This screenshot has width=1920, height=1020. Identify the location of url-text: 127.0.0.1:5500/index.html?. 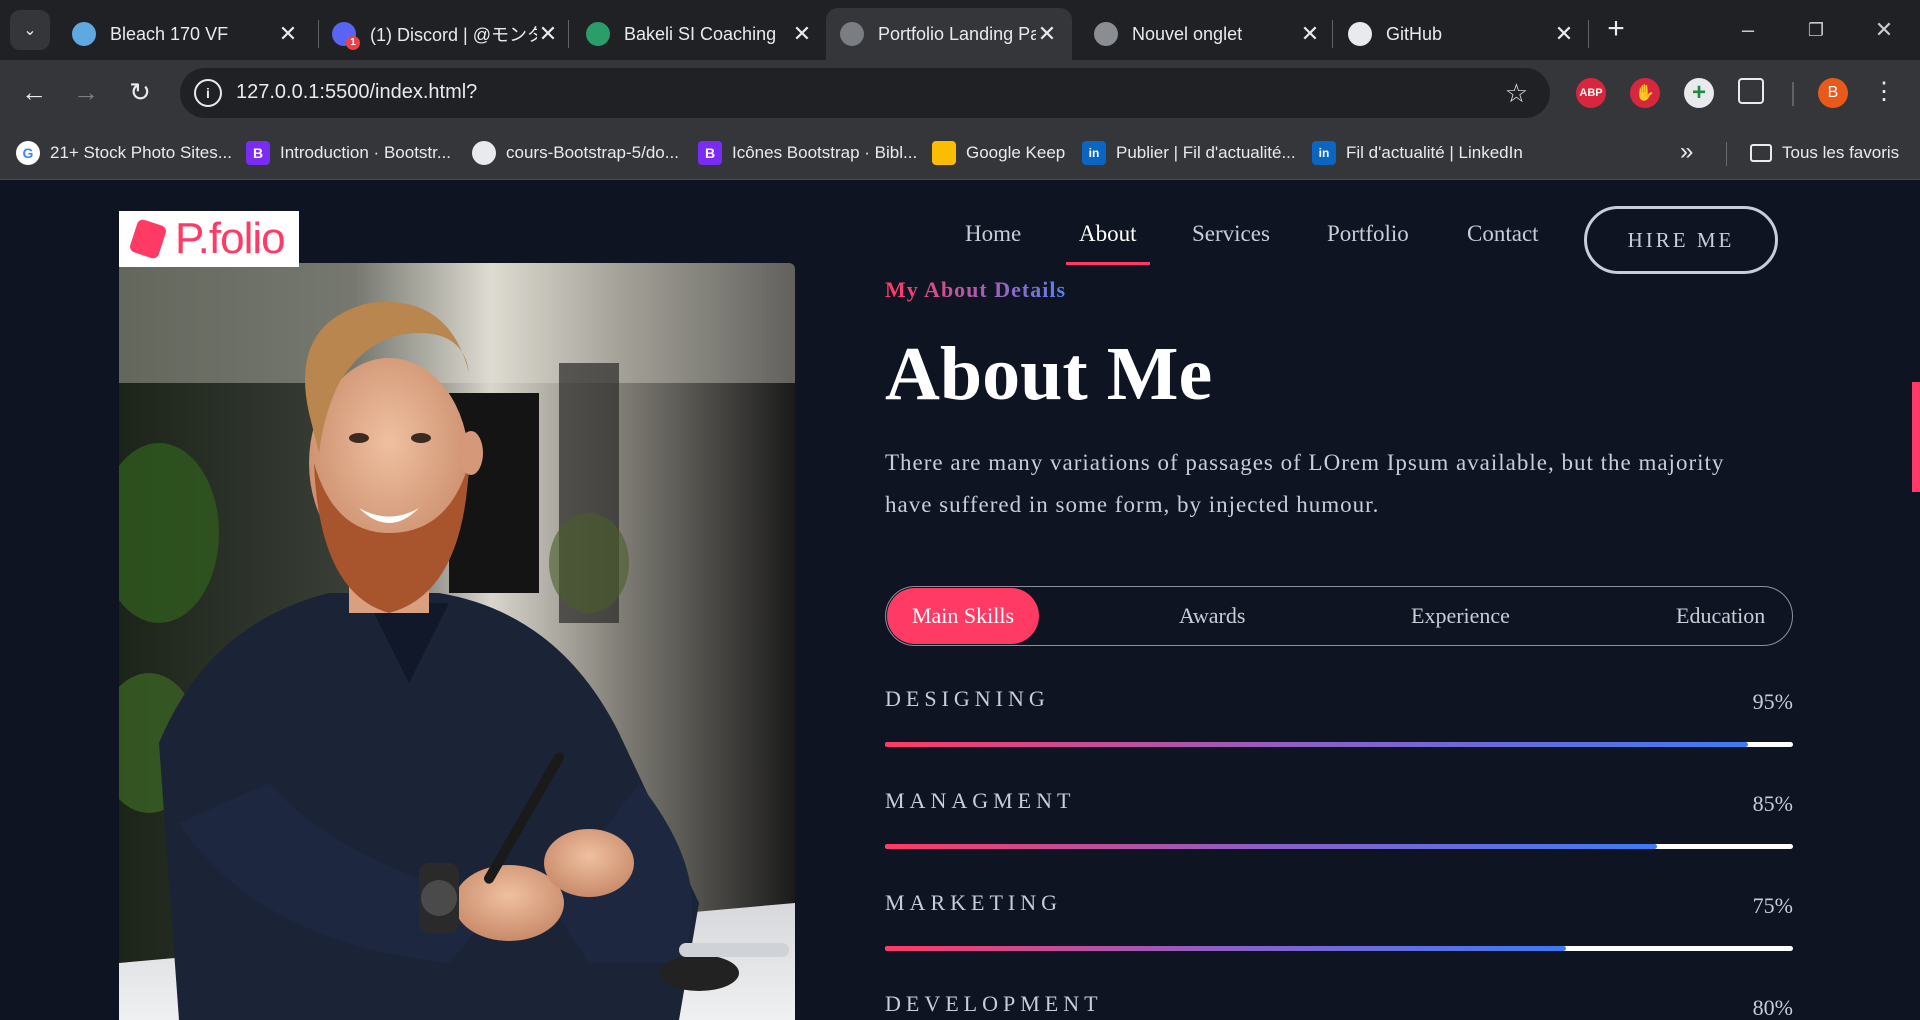
(356, 92).